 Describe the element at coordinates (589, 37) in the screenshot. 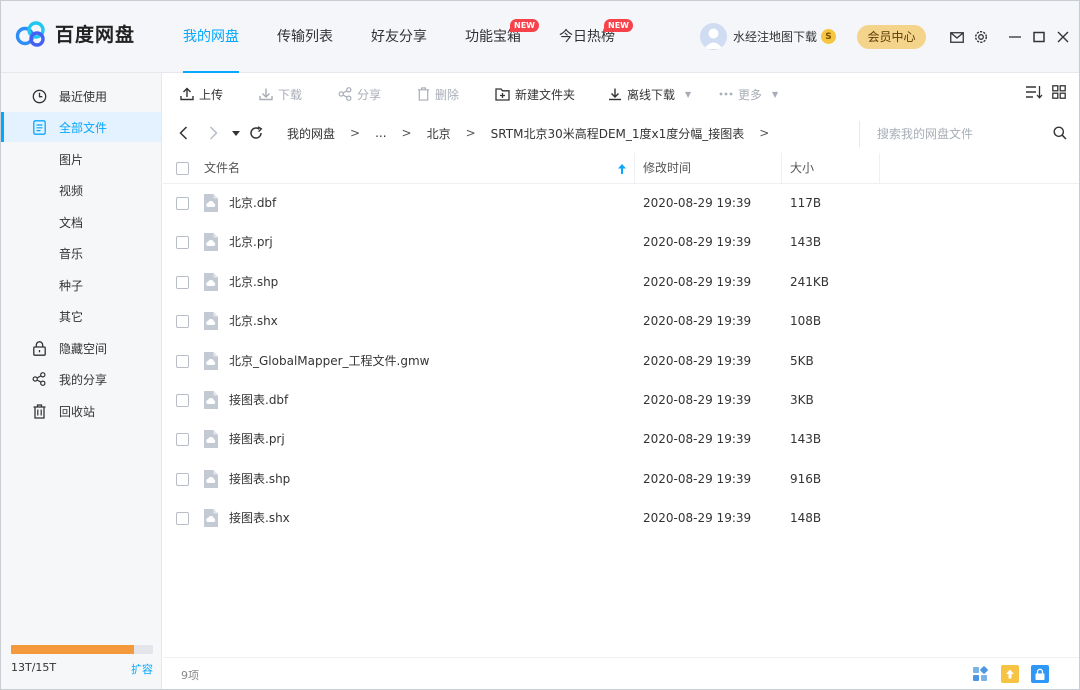

I see `nav-today-trending: 今日热榜 NEW` at that location.